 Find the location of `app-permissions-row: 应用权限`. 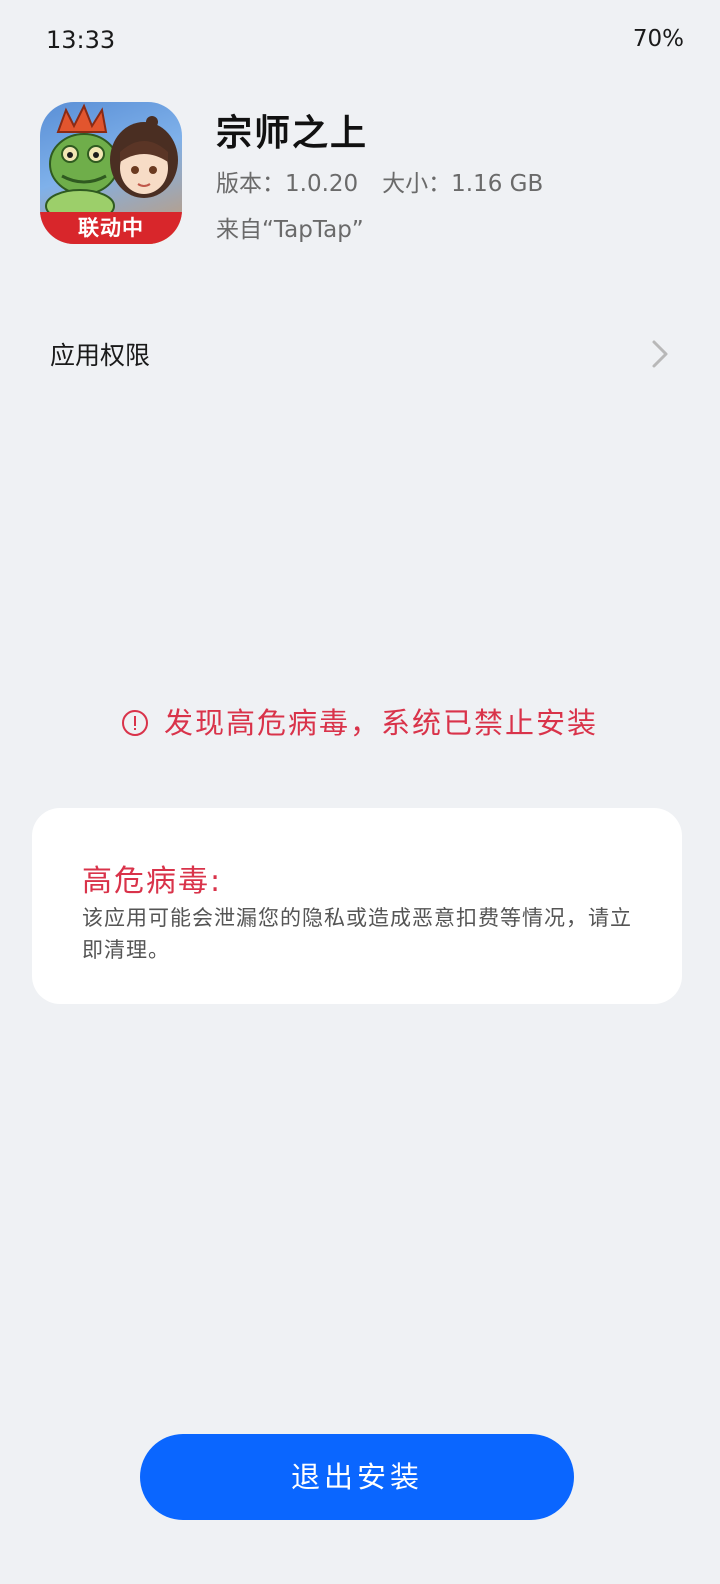

app-permissions-row: 应用权限 is located at coordinates (360, 354).